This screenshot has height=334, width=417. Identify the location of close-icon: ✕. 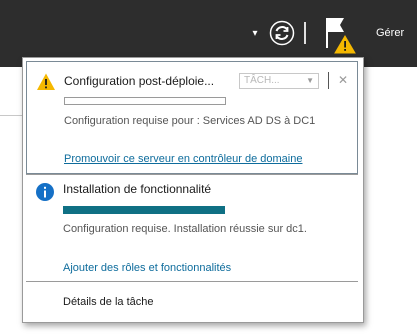
(343, 80).